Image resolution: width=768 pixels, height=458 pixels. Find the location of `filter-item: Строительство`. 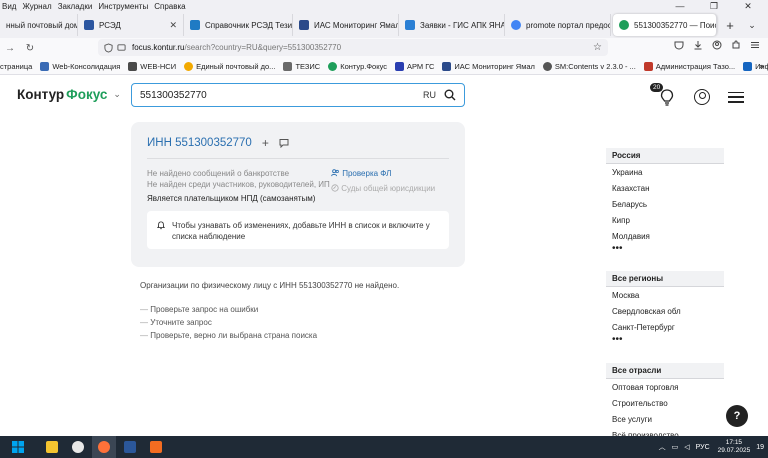

filter-item: Строительство is located at coordinates (665, 403).